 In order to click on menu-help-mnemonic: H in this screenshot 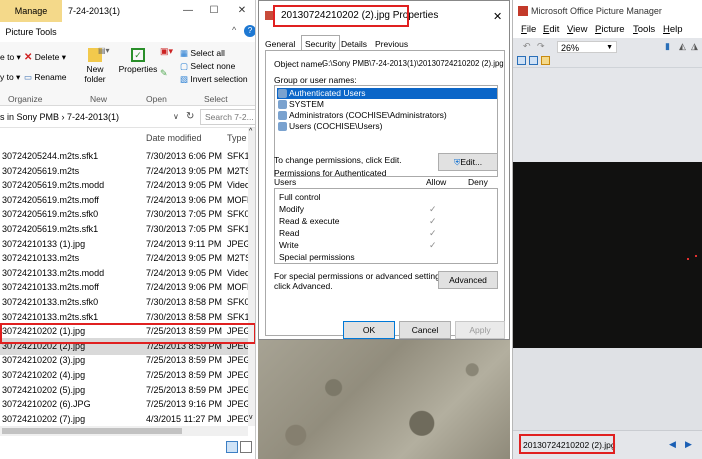, I will do `click(666, 29)`.